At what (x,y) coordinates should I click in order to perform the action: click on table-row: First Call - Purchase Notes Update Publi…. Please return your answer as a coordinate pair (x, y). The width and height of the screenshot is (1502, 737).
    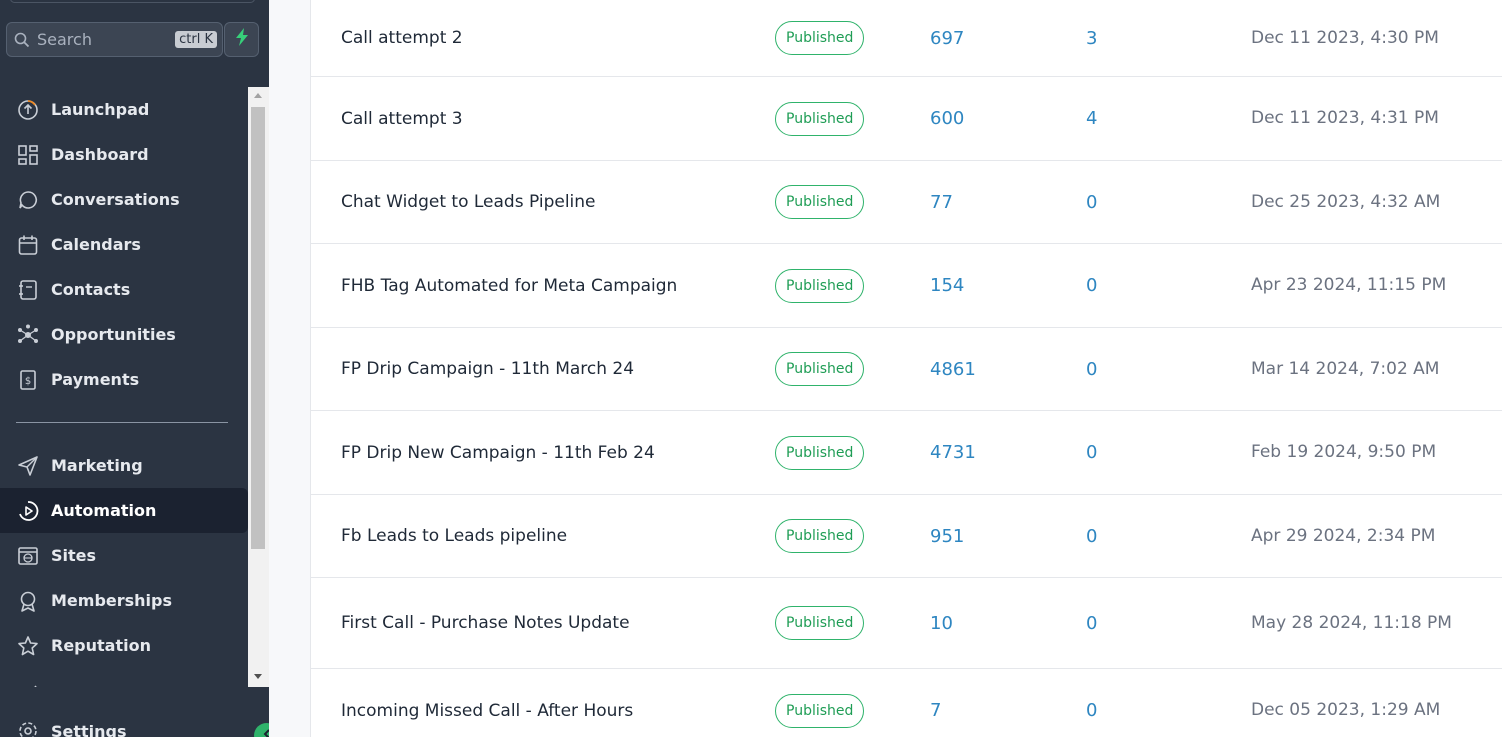
    Looking at the image, I should click on (906, 623).